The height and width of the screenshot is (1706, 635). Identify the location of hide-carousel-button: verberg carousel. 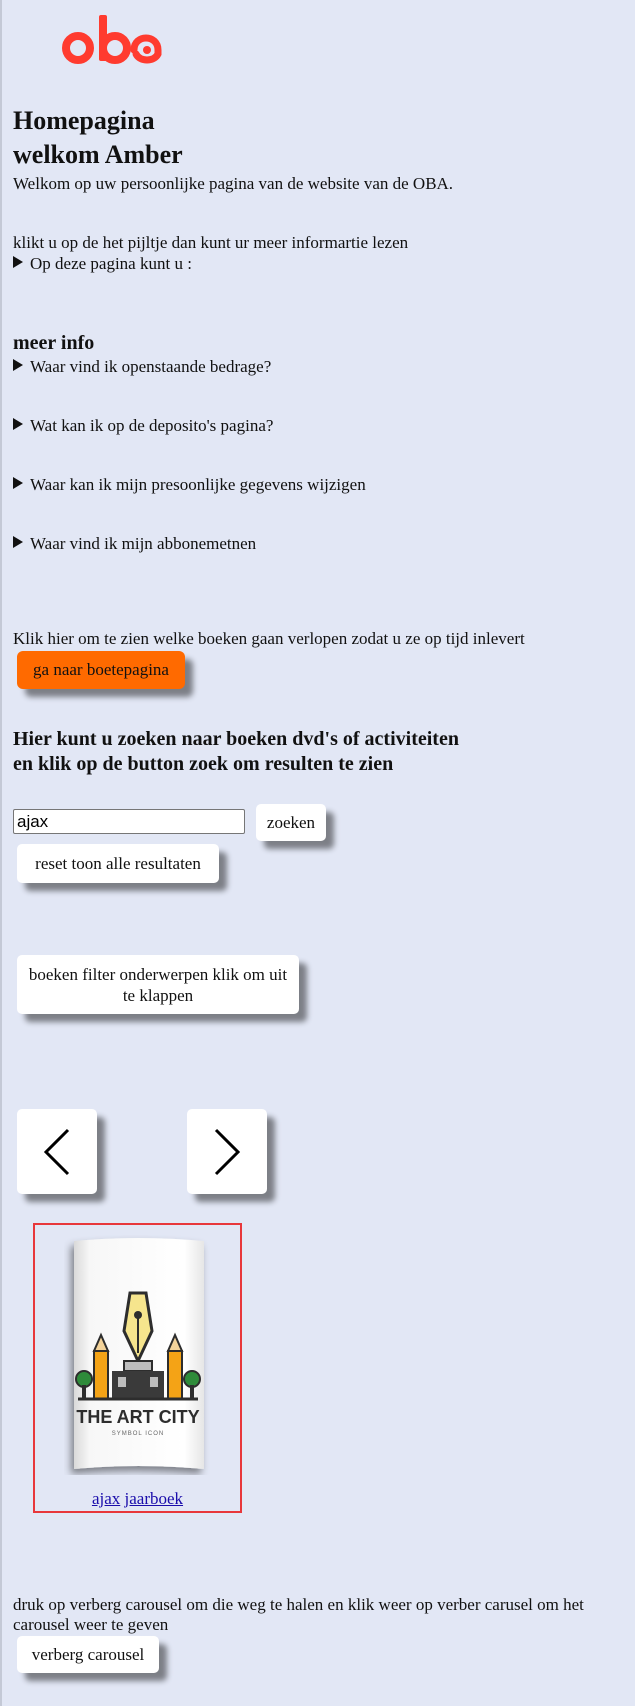
(88, 1654).